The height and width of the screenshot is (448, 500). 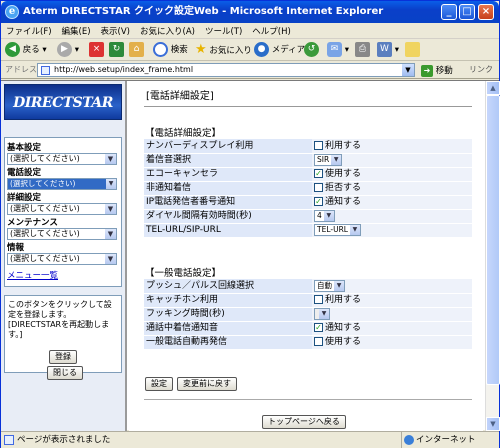 I want to click on number-display-checkbox, so click(x=318, y=145).